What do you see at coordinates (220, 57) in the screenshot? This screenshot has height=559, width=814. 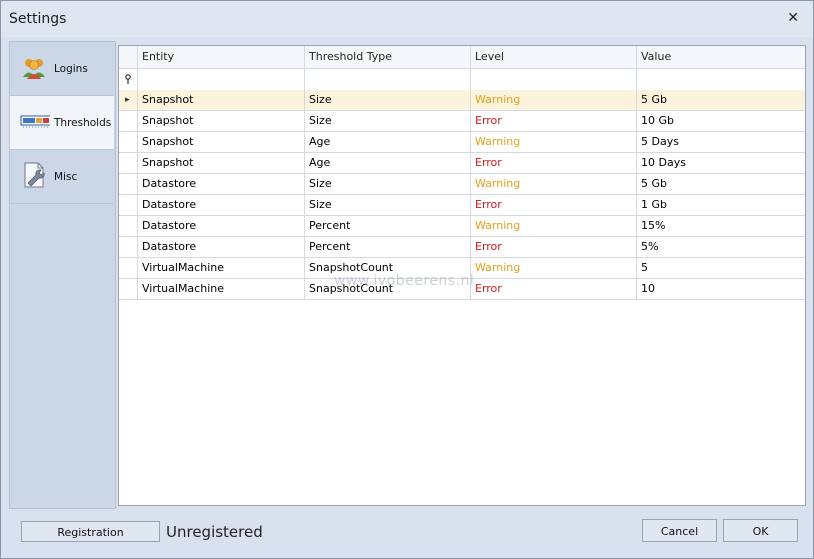 I see `column-header-entity: Entity` at bounding box center [220, 57].